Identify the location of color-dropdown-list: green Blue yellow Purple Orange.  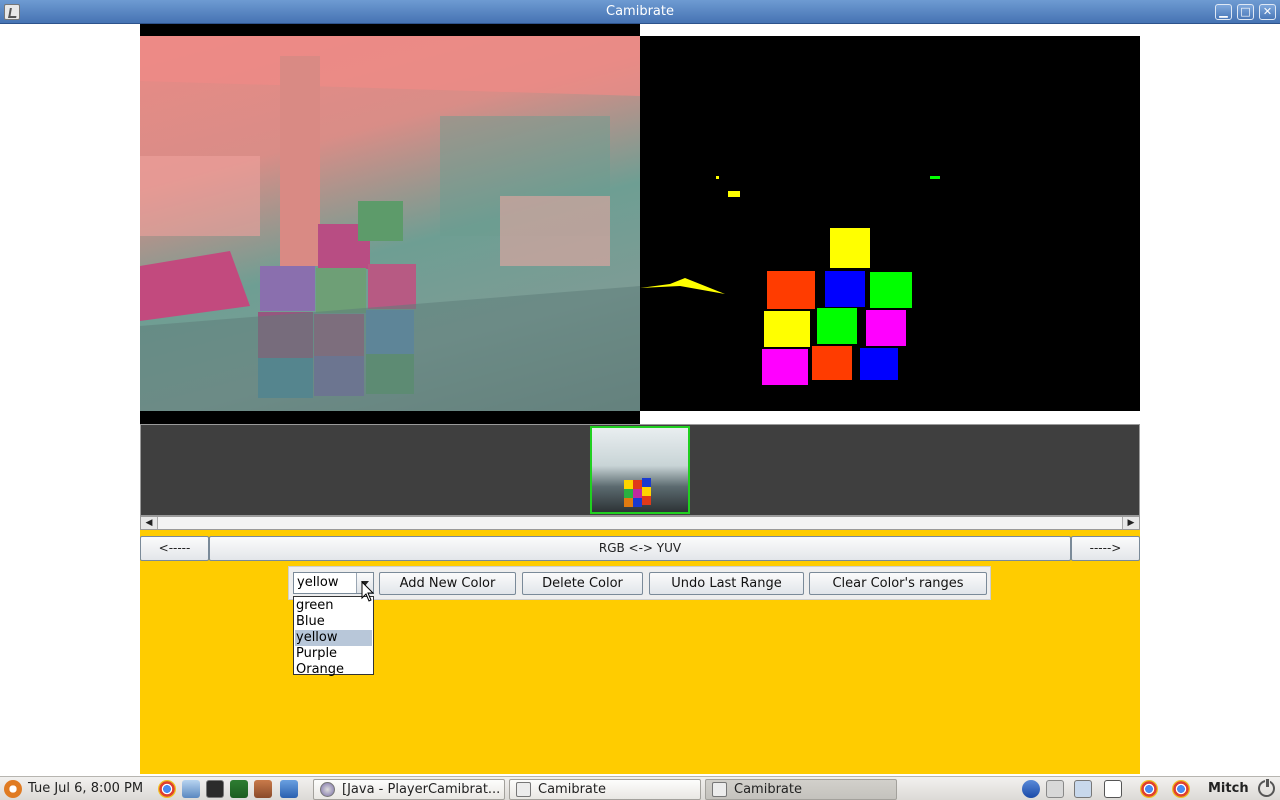
(333, 637).